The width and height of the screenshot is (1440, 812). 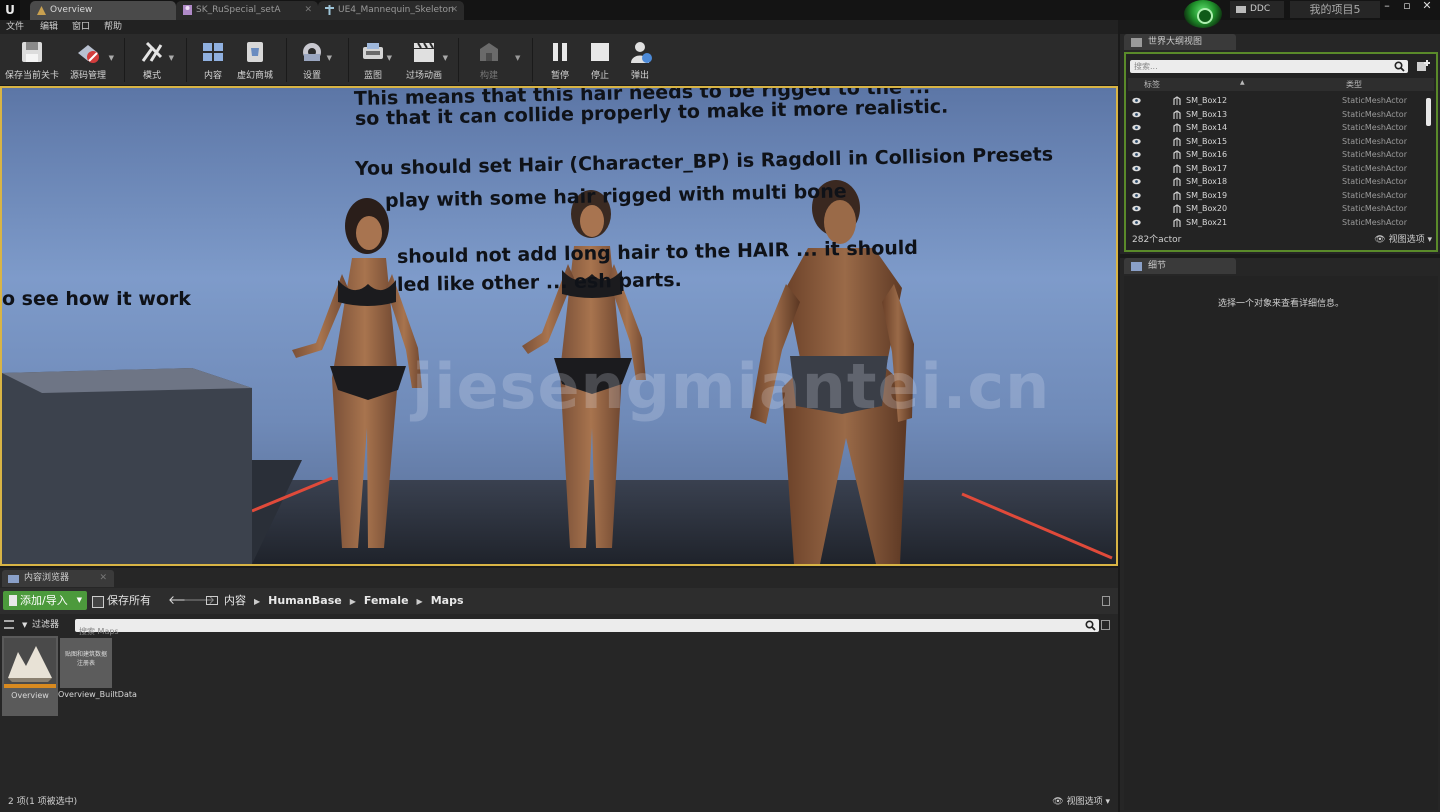 What do you see at coordinates (1081, 800) in the screenshot?
I see `content-view-options: 👁 视图选项 ▾` at bounding box center [1081, 800].